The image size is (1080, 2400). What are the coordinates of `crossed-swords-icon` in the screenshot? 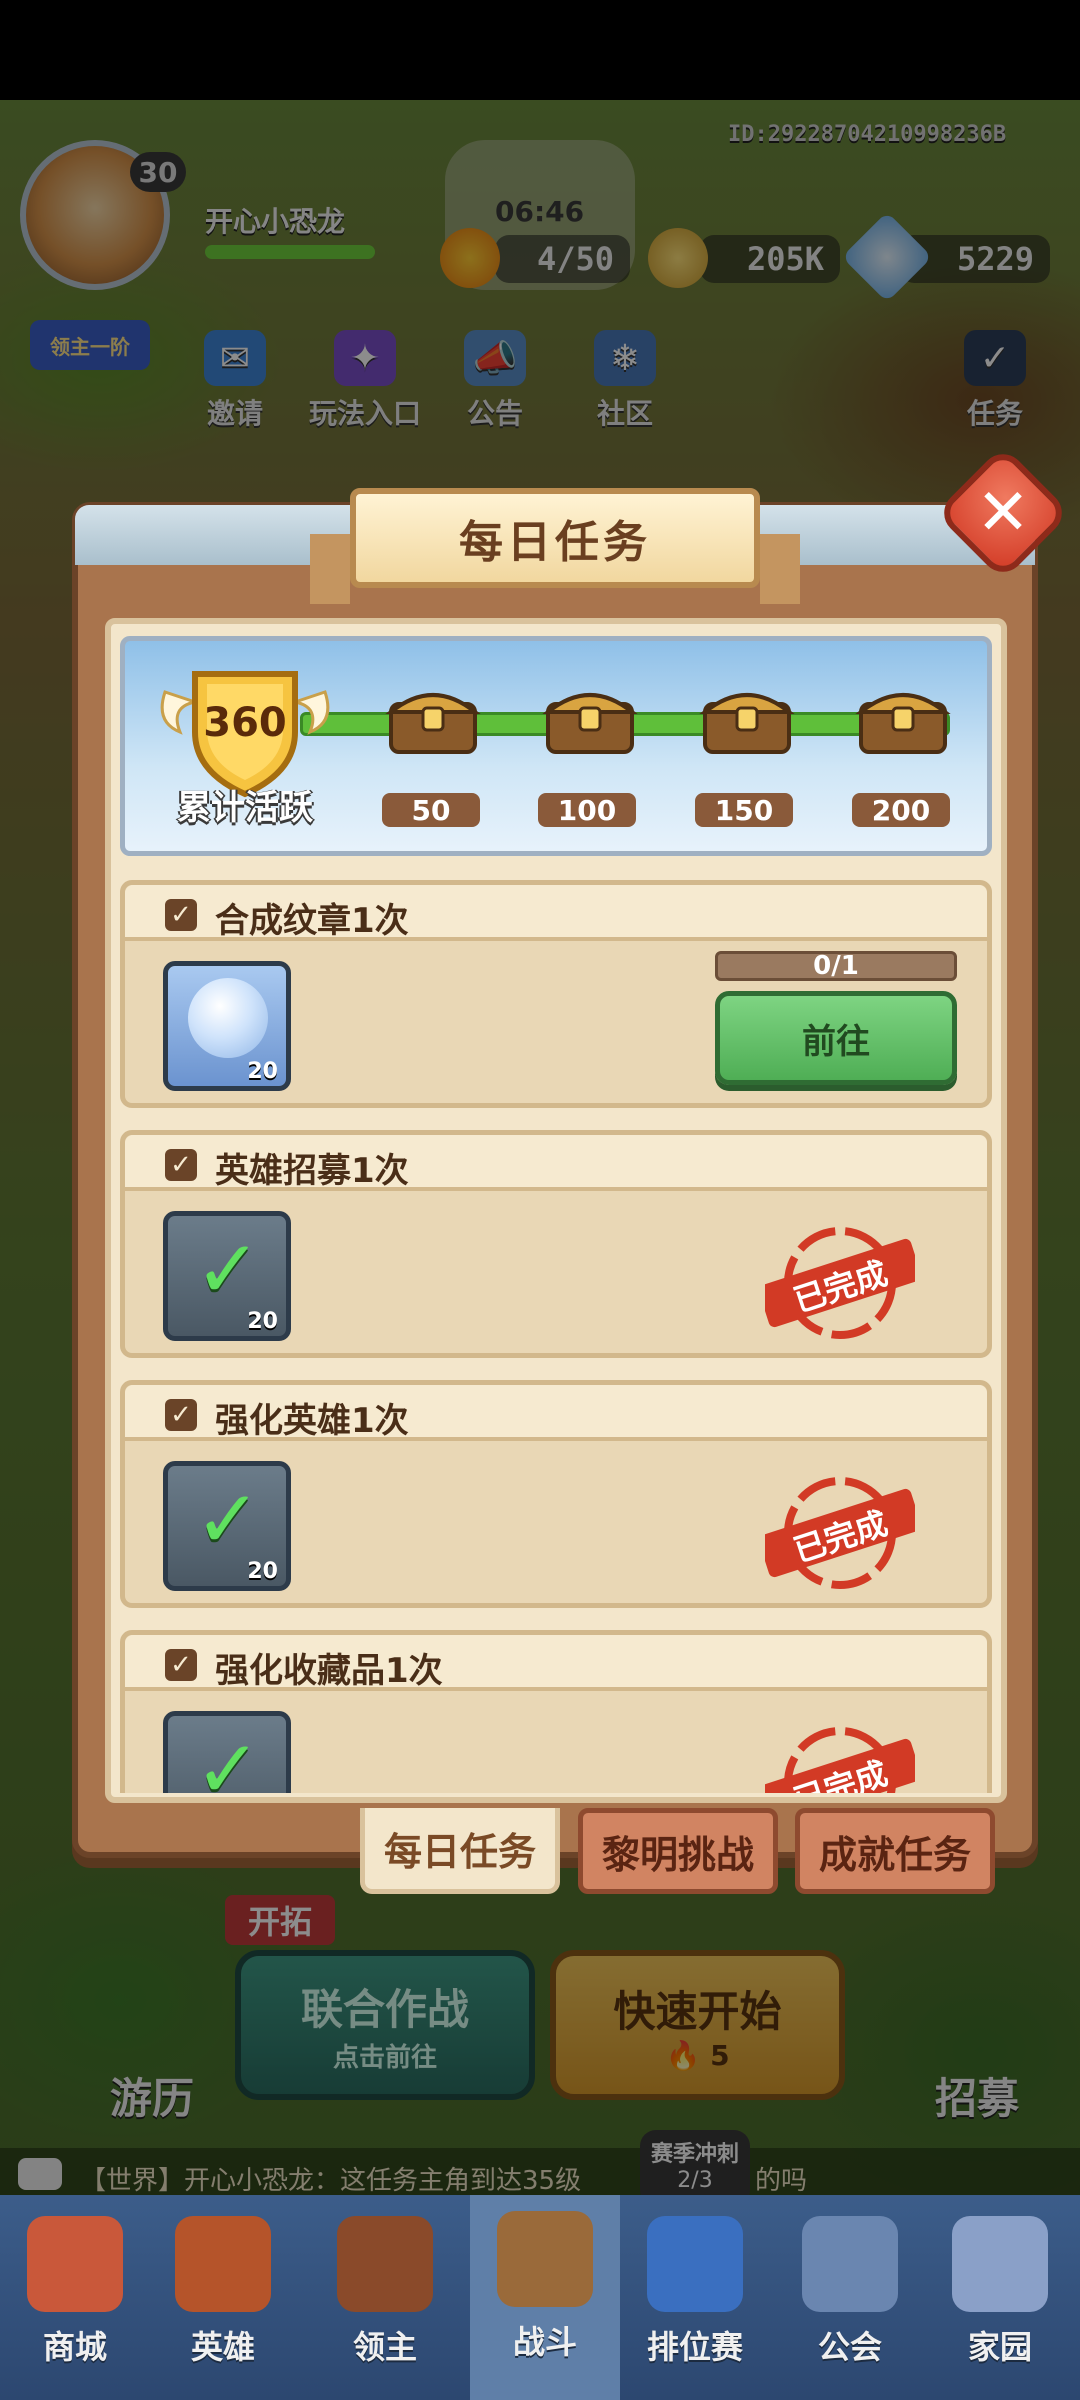 It's located at (545, 2259).